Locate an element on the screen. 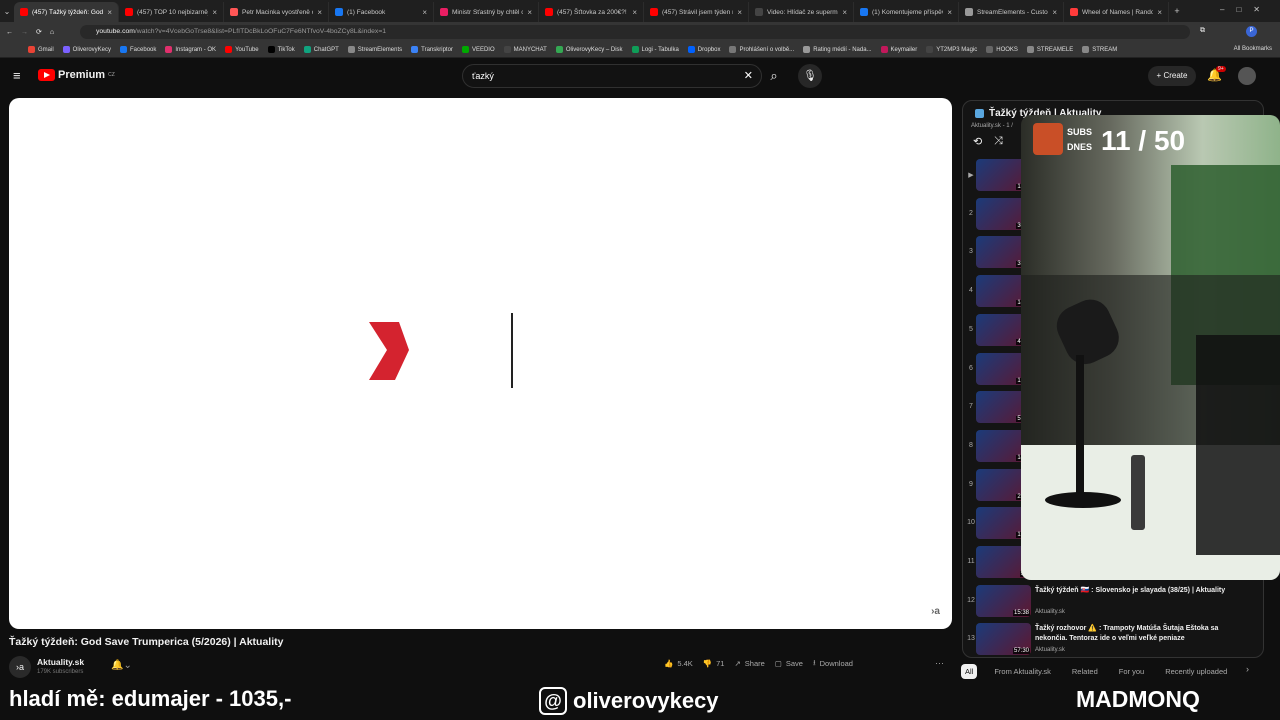 Image resolution: width=1280 pixels, height=720 pixels. bookmark-item: Logi - Tabulka is located at coordinates (655, 49).